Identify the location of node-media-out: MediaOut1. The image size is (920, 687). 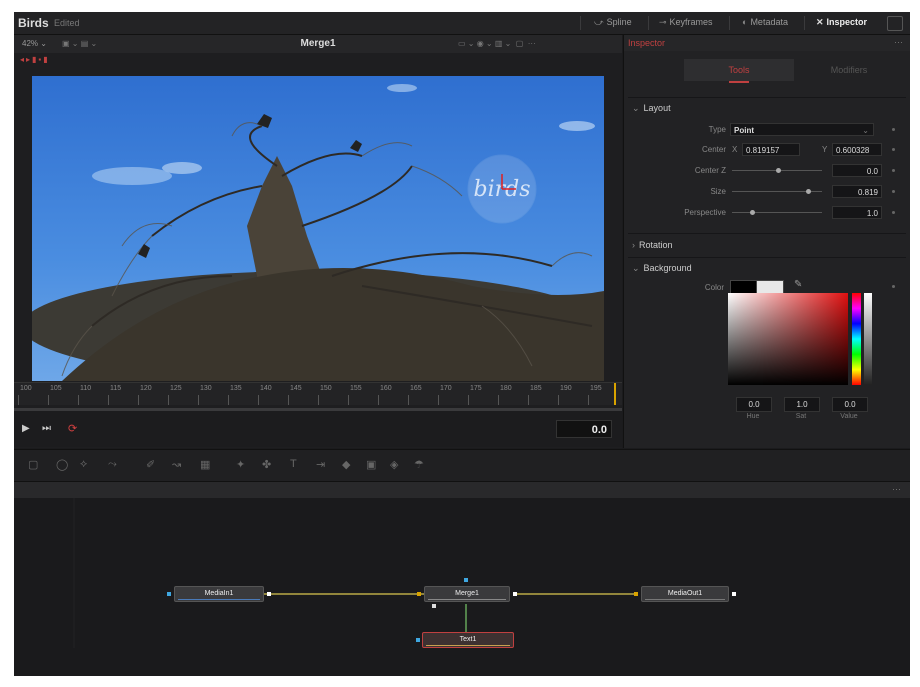
(685, 594).